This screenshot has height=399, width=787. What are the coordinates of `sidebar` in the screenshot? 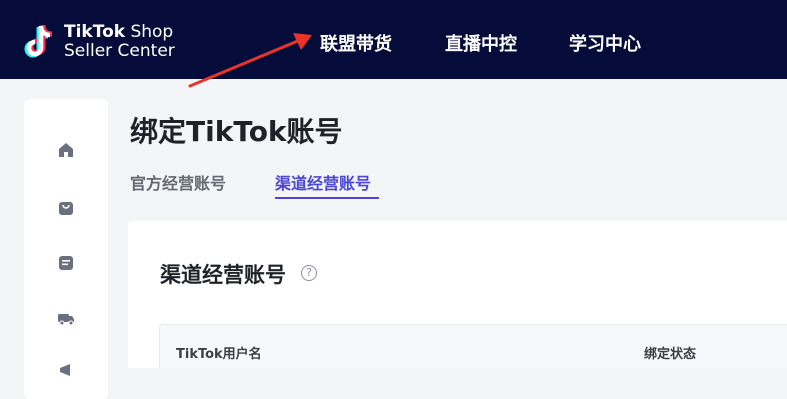 It's located at (66, 249).